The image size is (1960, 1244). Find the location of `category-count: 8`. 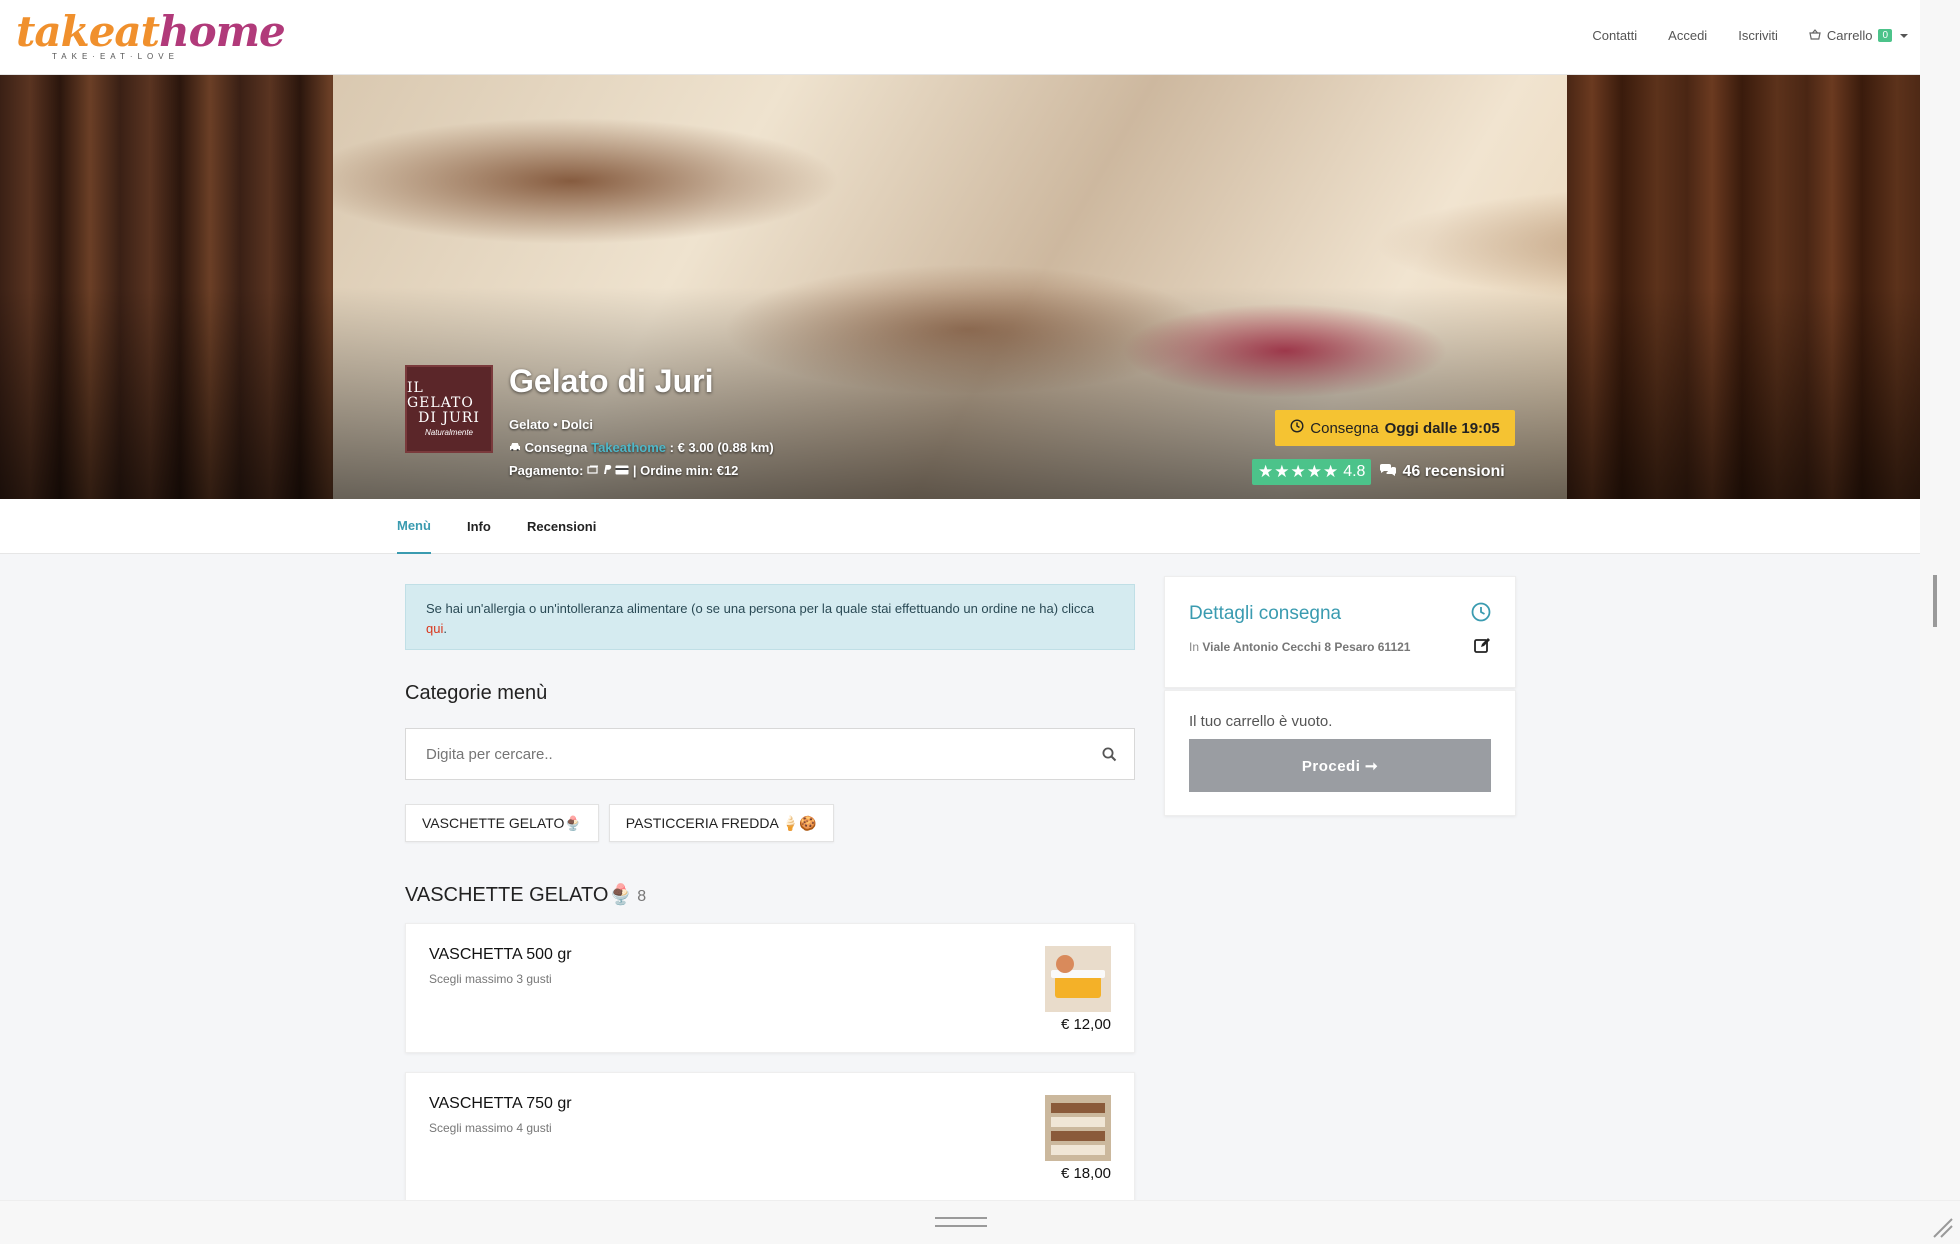

category-count: 8 is located at coordinates (642, 896).